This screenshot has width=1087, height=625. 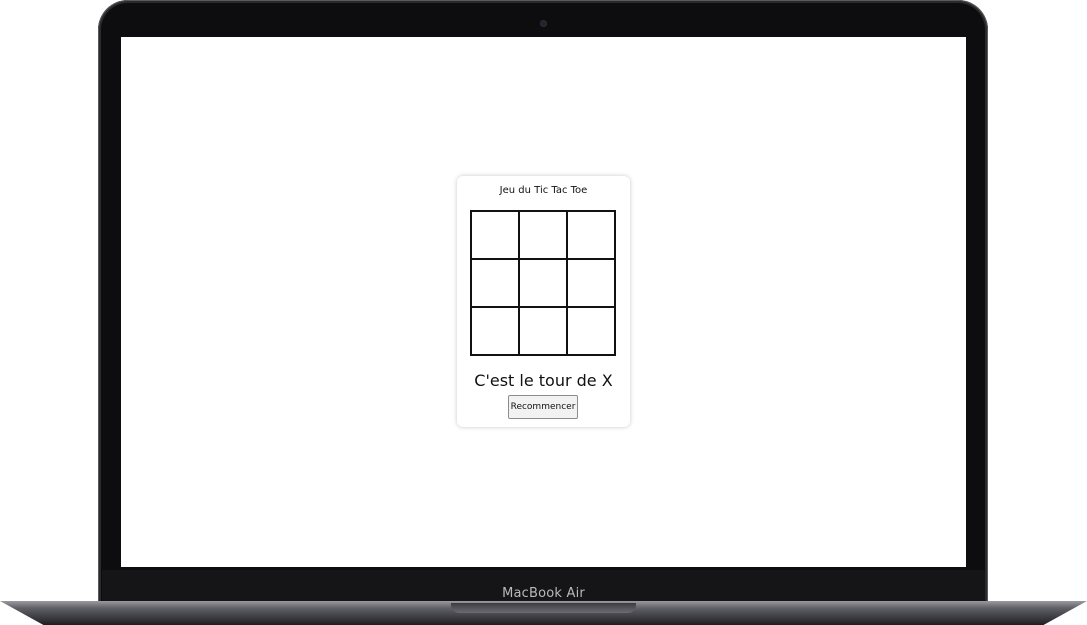 I want to click on laptop-notch, so click(x=543, y=608).